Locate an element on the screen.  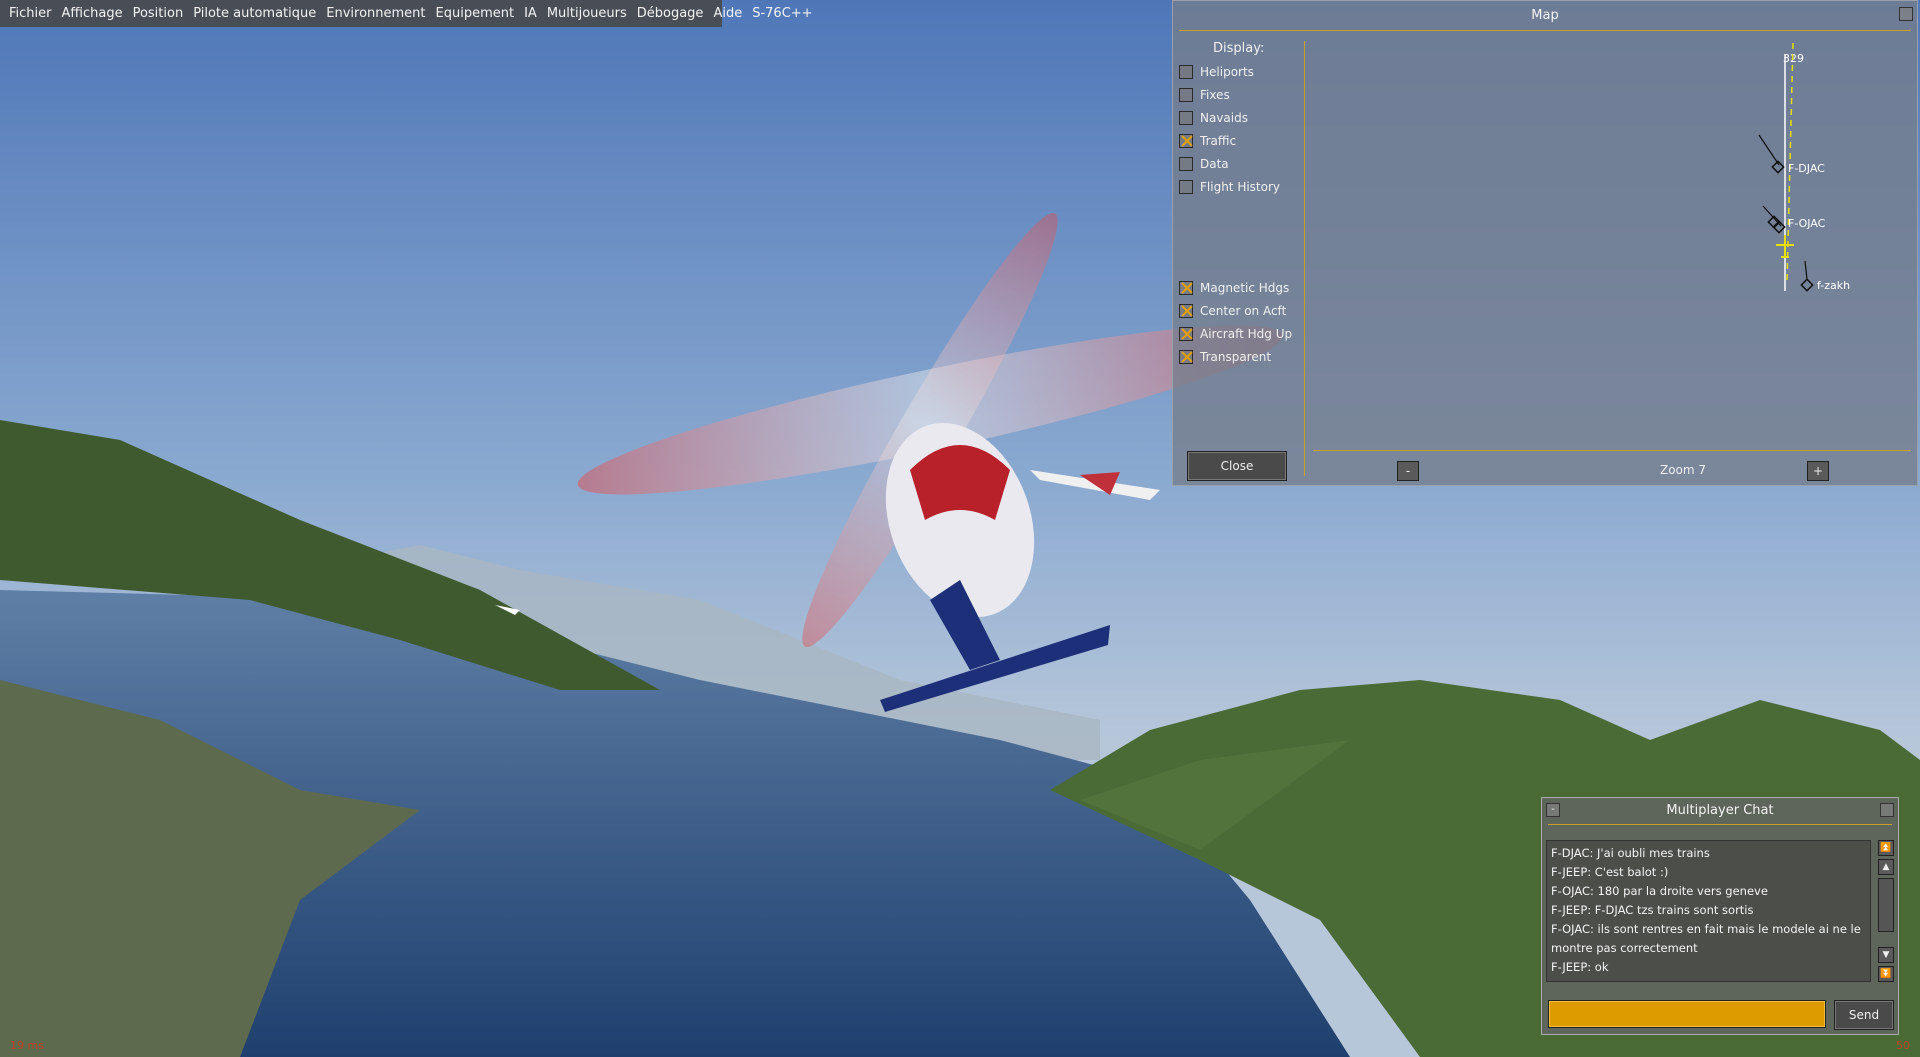
chat-message: F-DJAC: J'ai oubli mes trains is located at coordinates (1630, 853).